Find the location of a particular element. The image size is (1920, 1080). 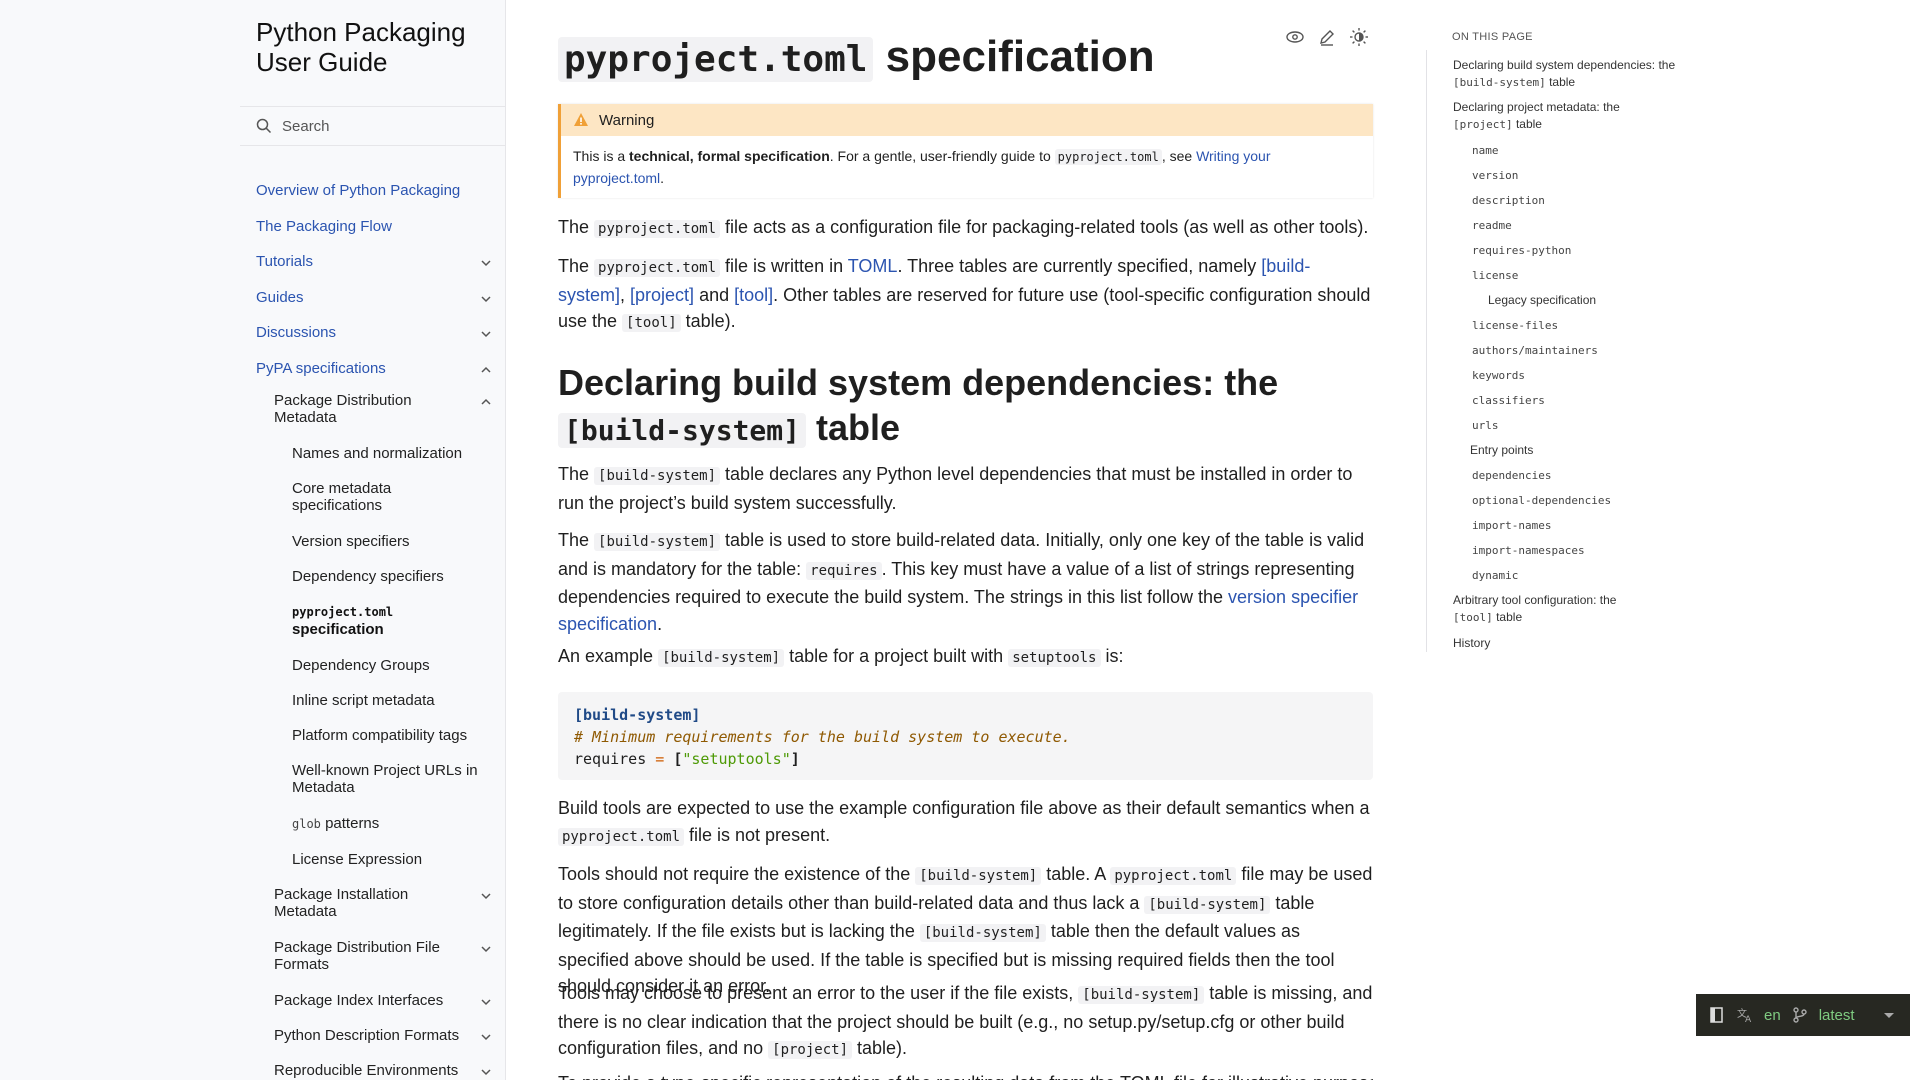

sidebar-item-label: Tutorials is located at coordinates (284, 261).